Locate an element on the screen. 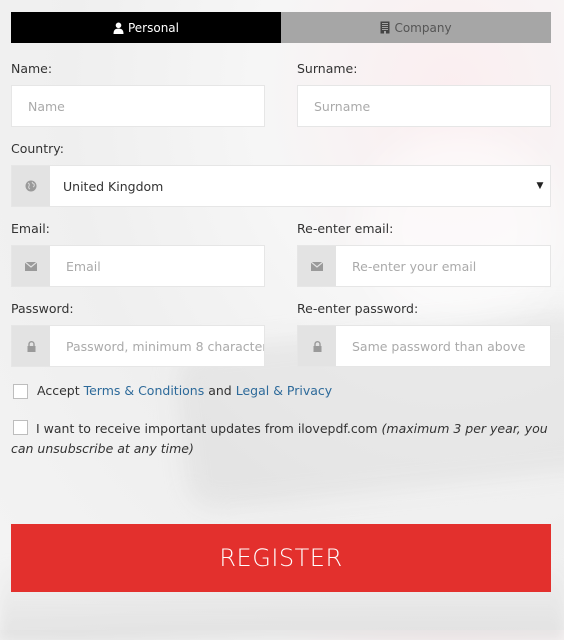 This screenshot has height=640, width=564. name-field-wrapper is located at coordinates (138, 106).